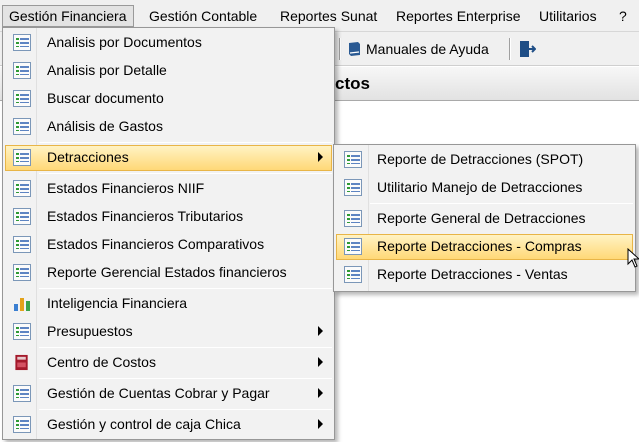 This screenshot has width=639, height=442. What do you see at coordinates (126, 188) in the screenshot?
I see `menu-item-label: Estados Financieros NIIF` at bounding box center [126, 188].